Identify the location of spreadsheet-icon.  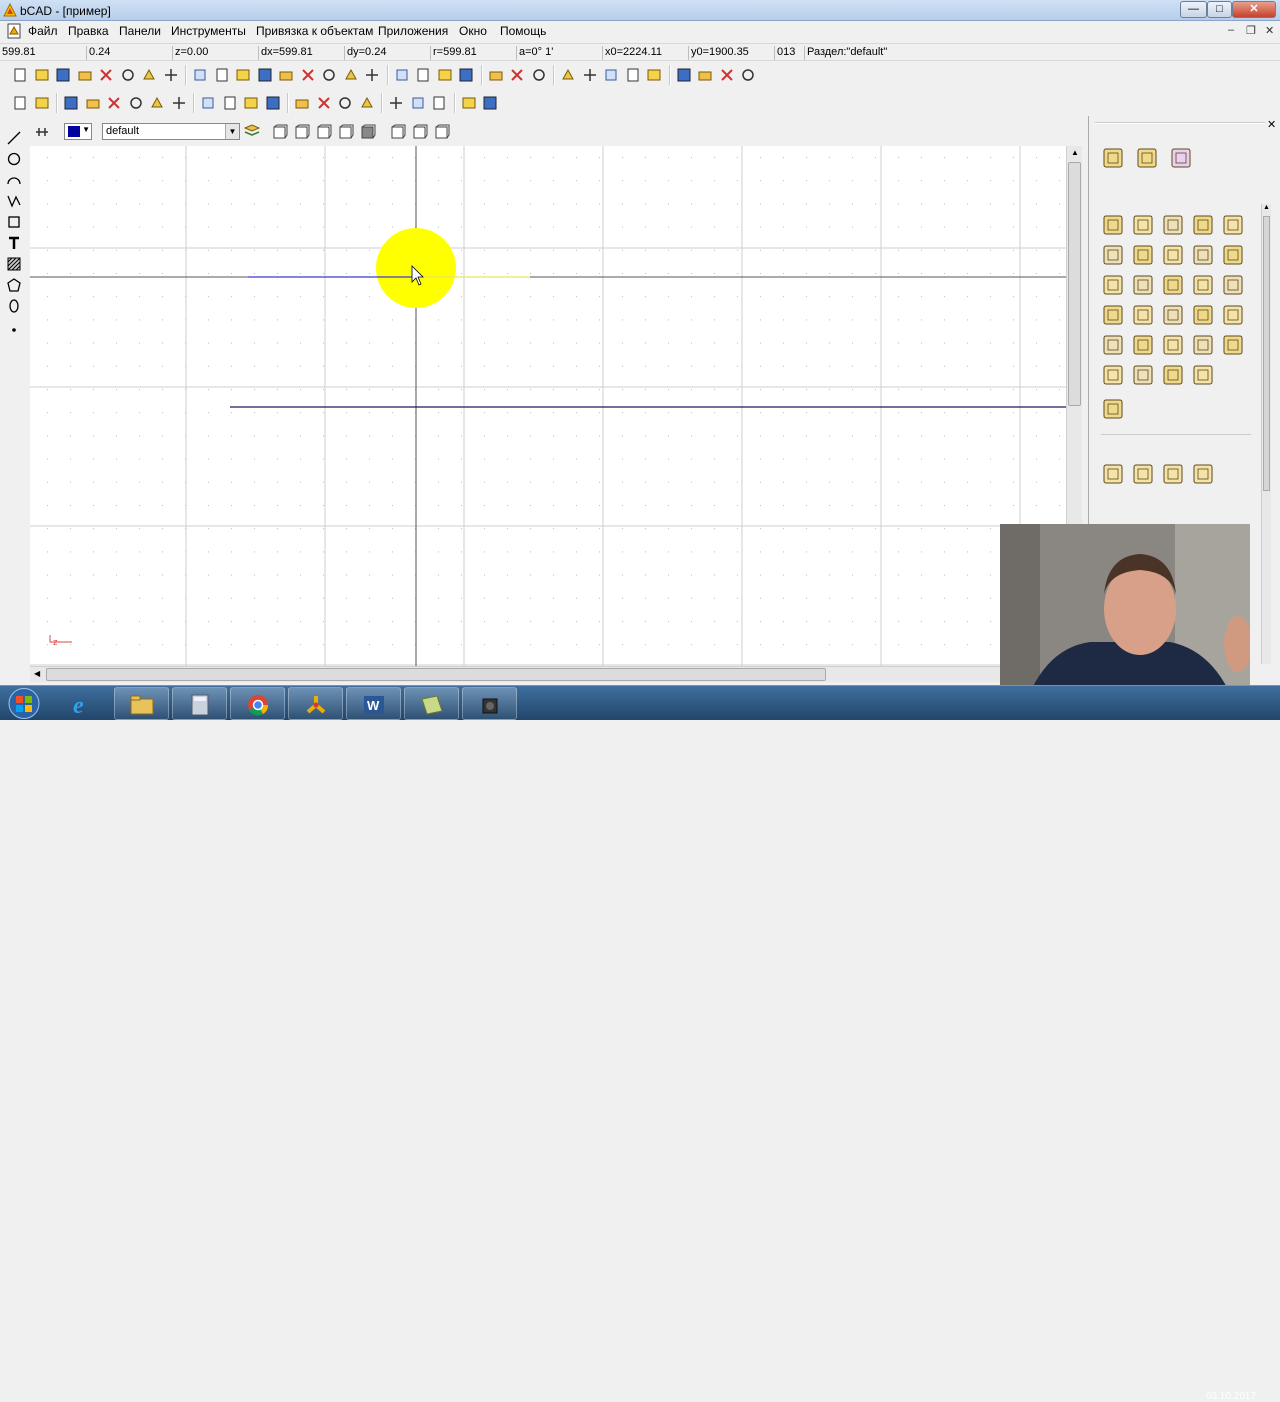
(1233, 285).